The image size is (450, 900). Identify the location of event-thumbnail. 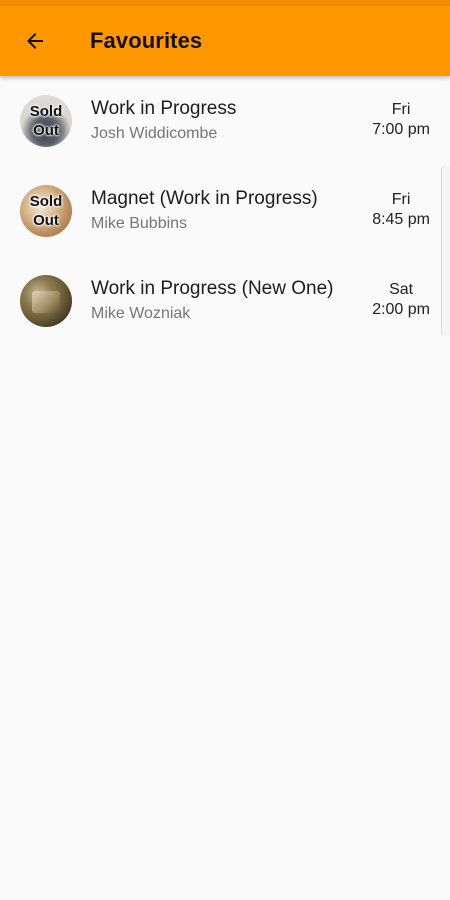
(46, 301).